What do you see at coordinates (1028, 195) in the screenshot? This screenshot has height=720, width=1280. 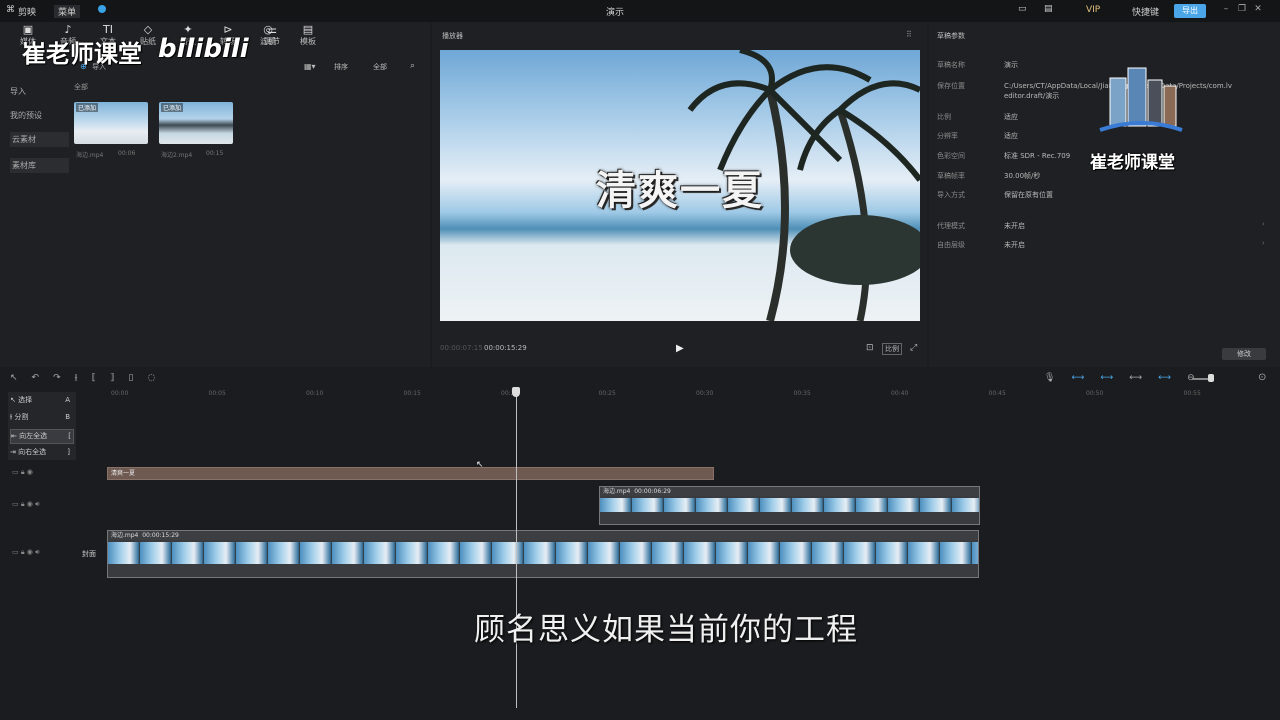 I see `param-value: 保留在原有位置` at bounding box center [1028, 195].